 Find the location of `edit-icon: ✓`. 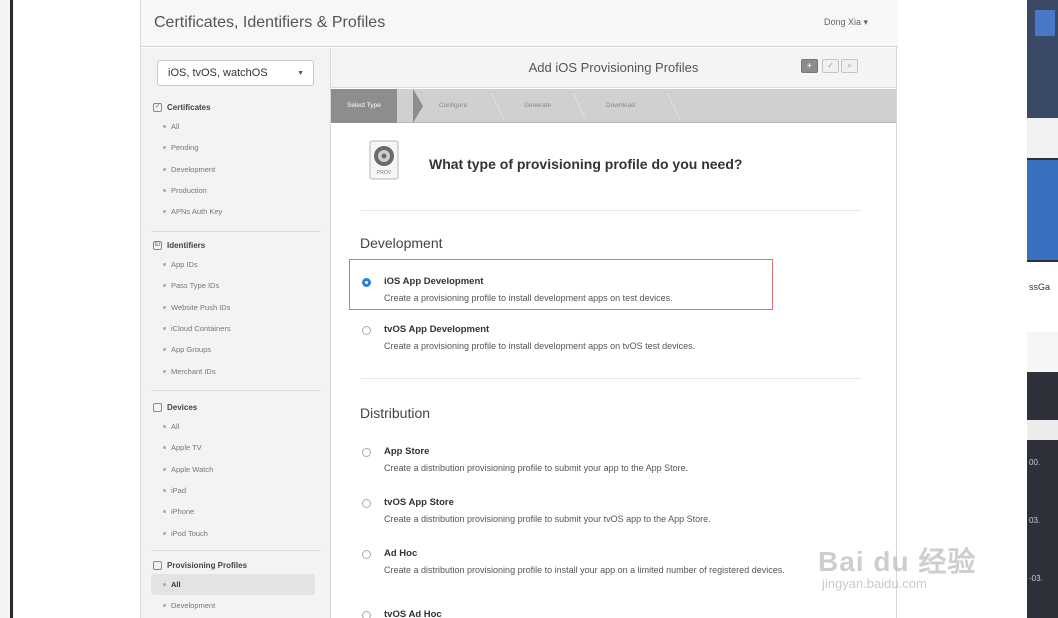

edit-icon: ✓ is located at coordinates (830, 66).